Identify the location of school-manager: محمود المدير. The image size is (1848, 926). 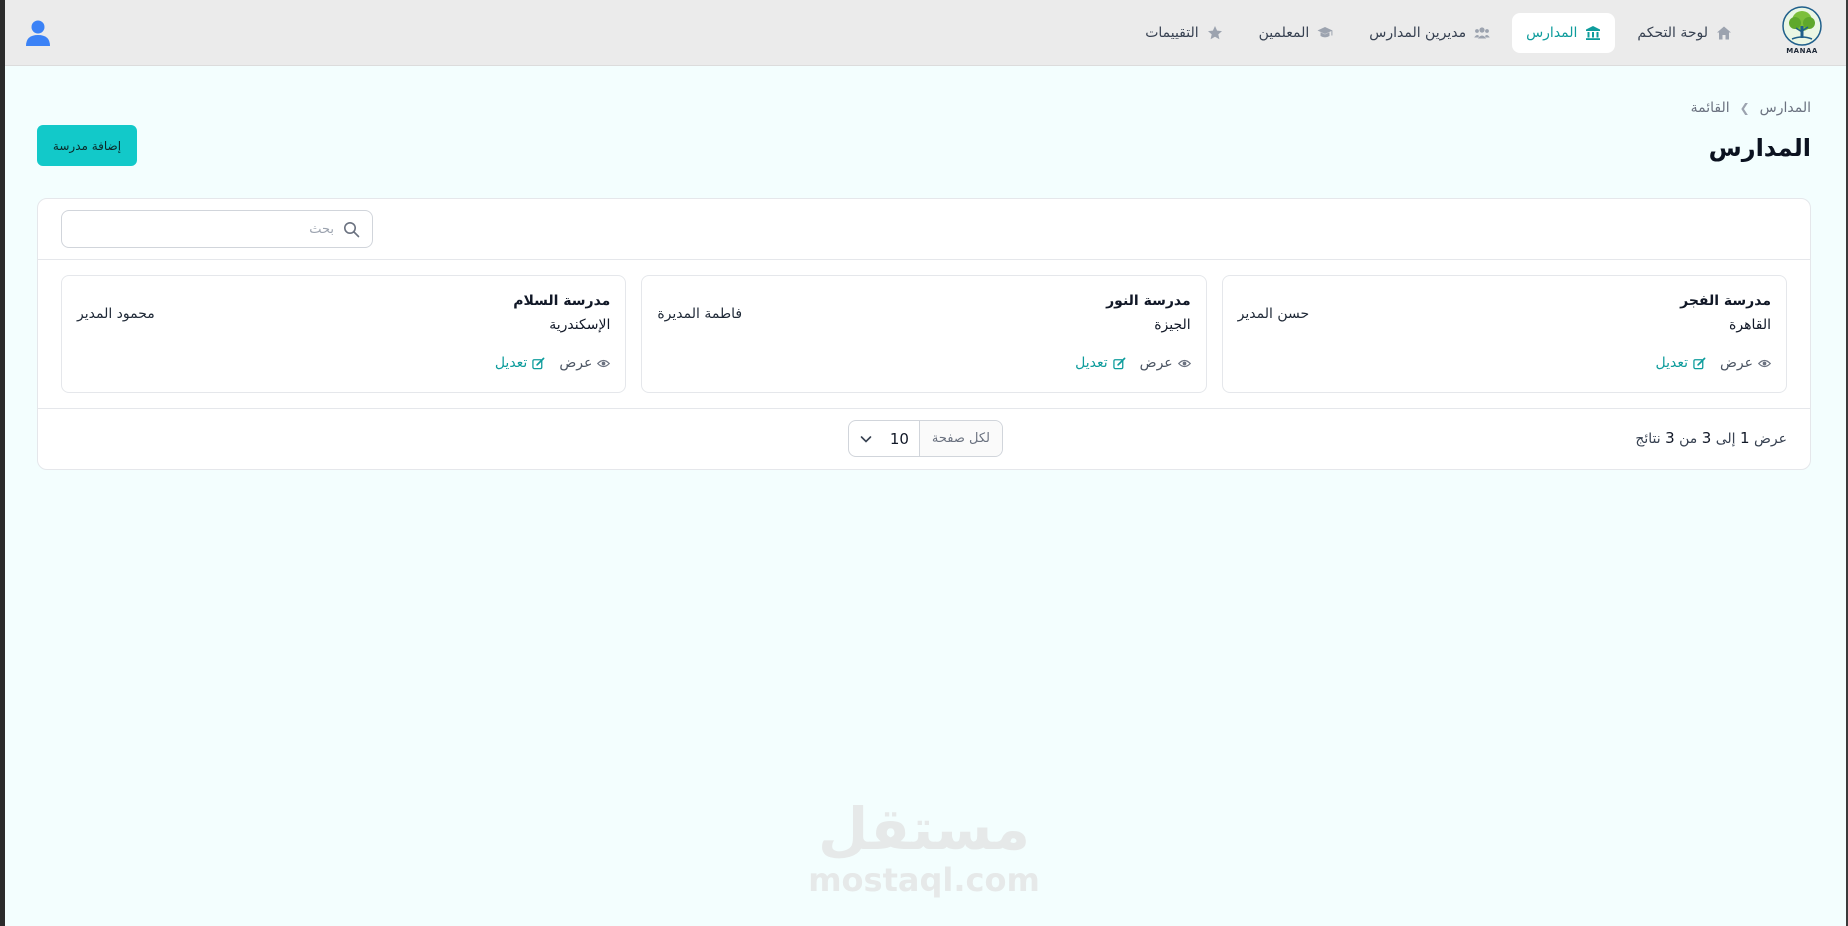
(116, 314).